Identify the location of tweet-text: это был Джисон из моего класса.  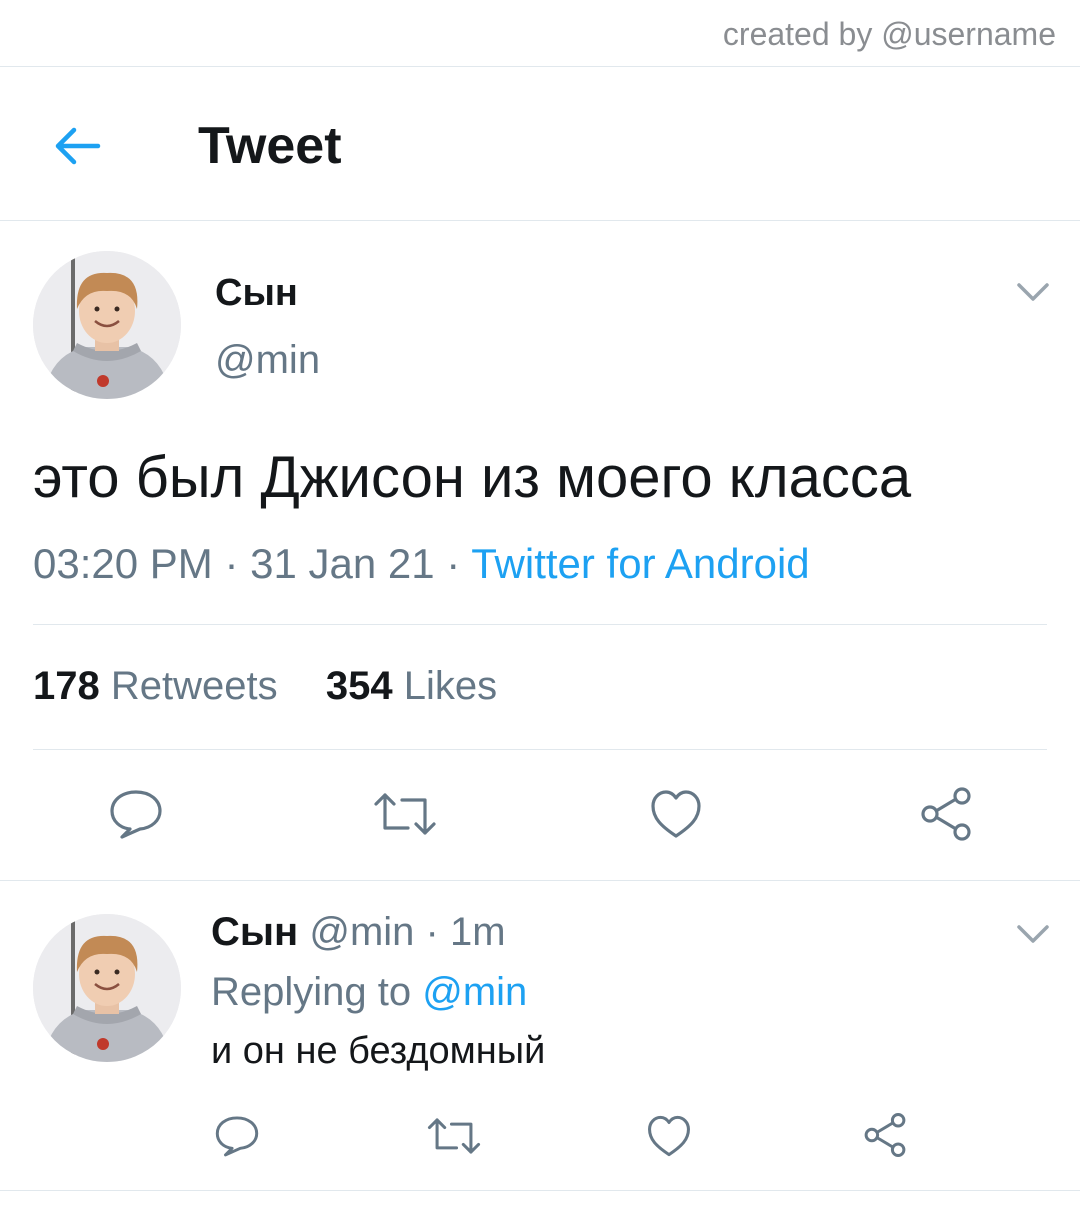
(472, 477).